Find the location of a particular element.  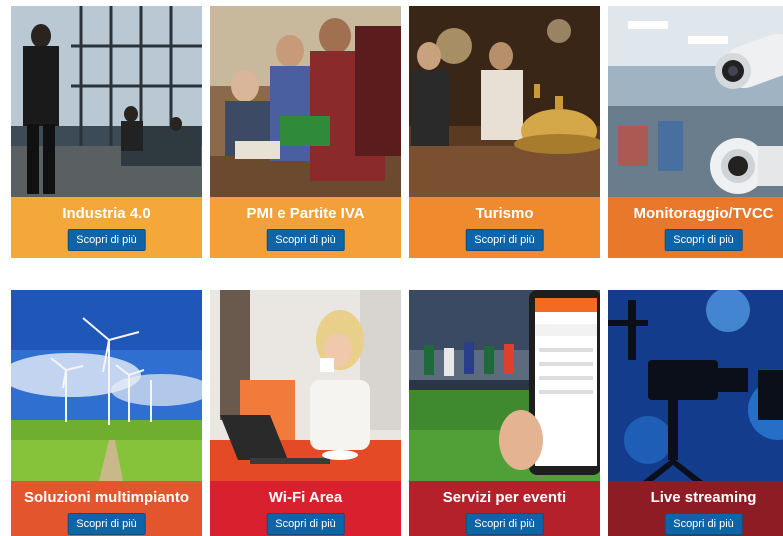

card-band: PMI e Partite IVA Scopri di più is located at coordinates (305, 227).